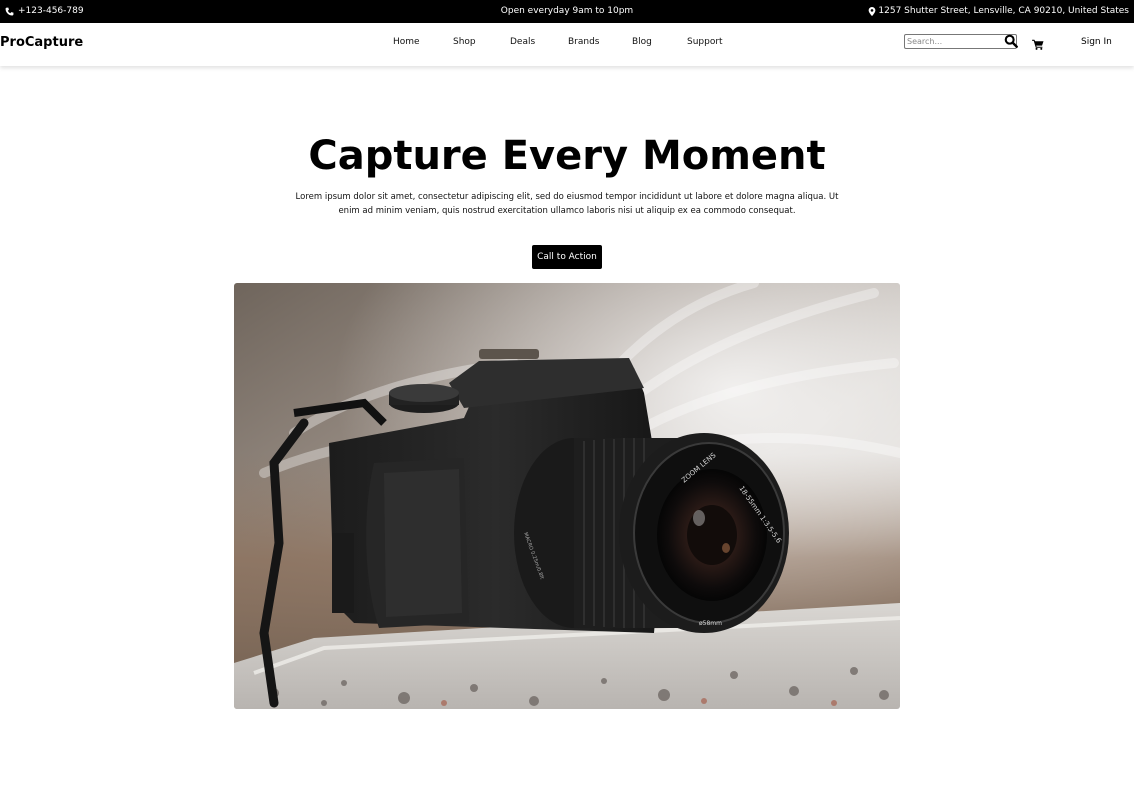  Describe the element at coordinates (960, 41) in the screenshot. I see `search-input` at that location.